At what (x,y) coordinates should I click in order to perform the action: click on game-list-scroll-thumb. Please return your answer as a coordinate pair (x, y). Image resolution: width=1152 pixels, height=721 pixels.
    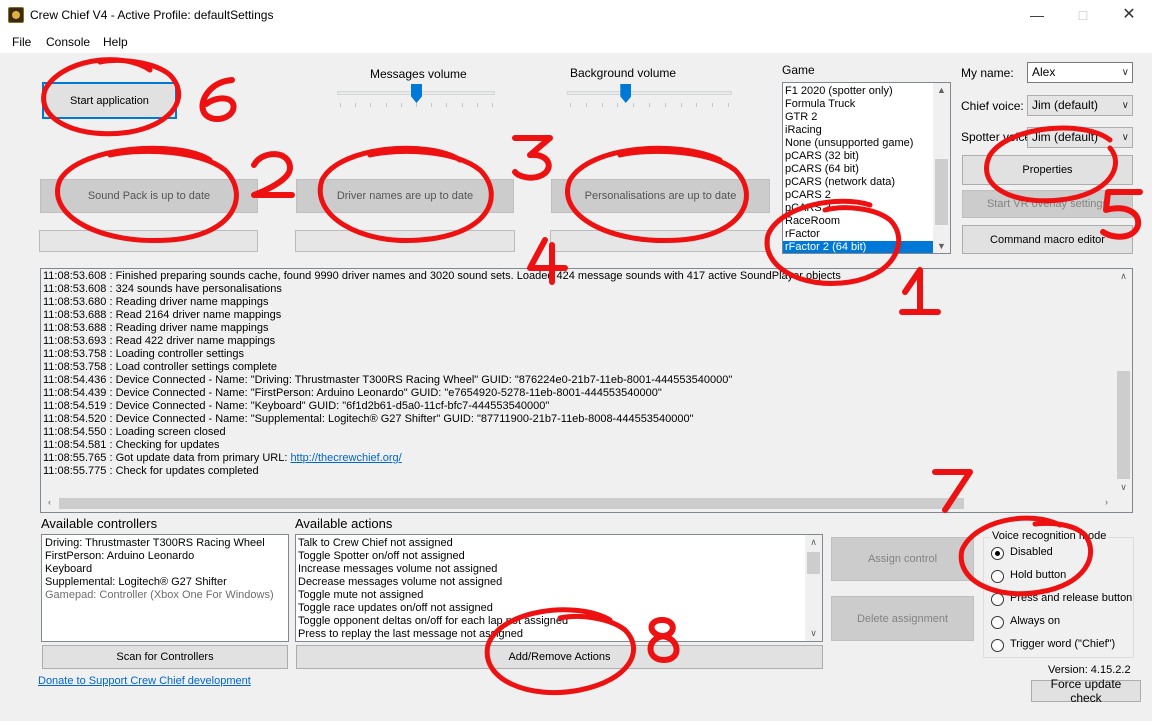
    Looking at the image, I should click on (941, 192).